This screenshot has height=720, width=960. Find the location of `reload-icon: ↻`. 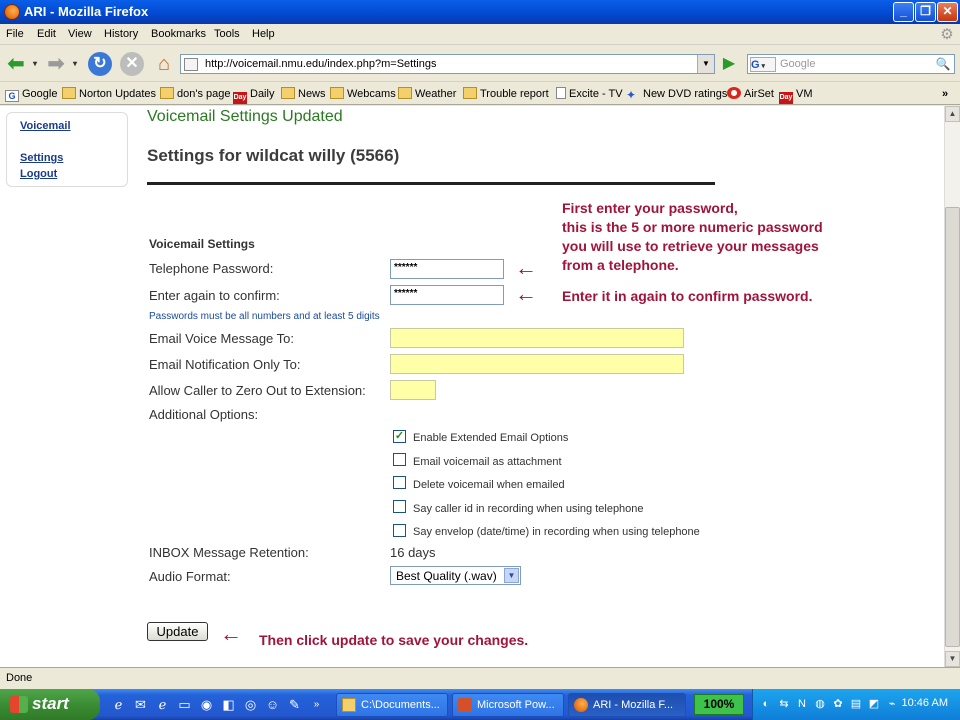

reload-icon: ↻ is located at coordinates (100, 64).